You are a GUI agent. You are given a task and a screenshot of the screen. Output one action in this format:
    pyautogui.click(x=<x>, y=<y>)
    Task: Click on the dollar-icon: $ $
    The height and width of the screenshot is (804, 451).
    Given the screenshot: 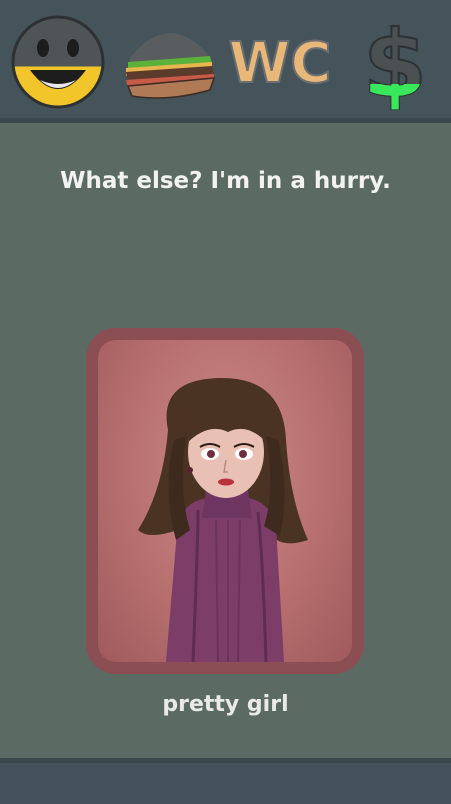 What is the action you would take?
    pyautogui.click(x=395, y=60)
    